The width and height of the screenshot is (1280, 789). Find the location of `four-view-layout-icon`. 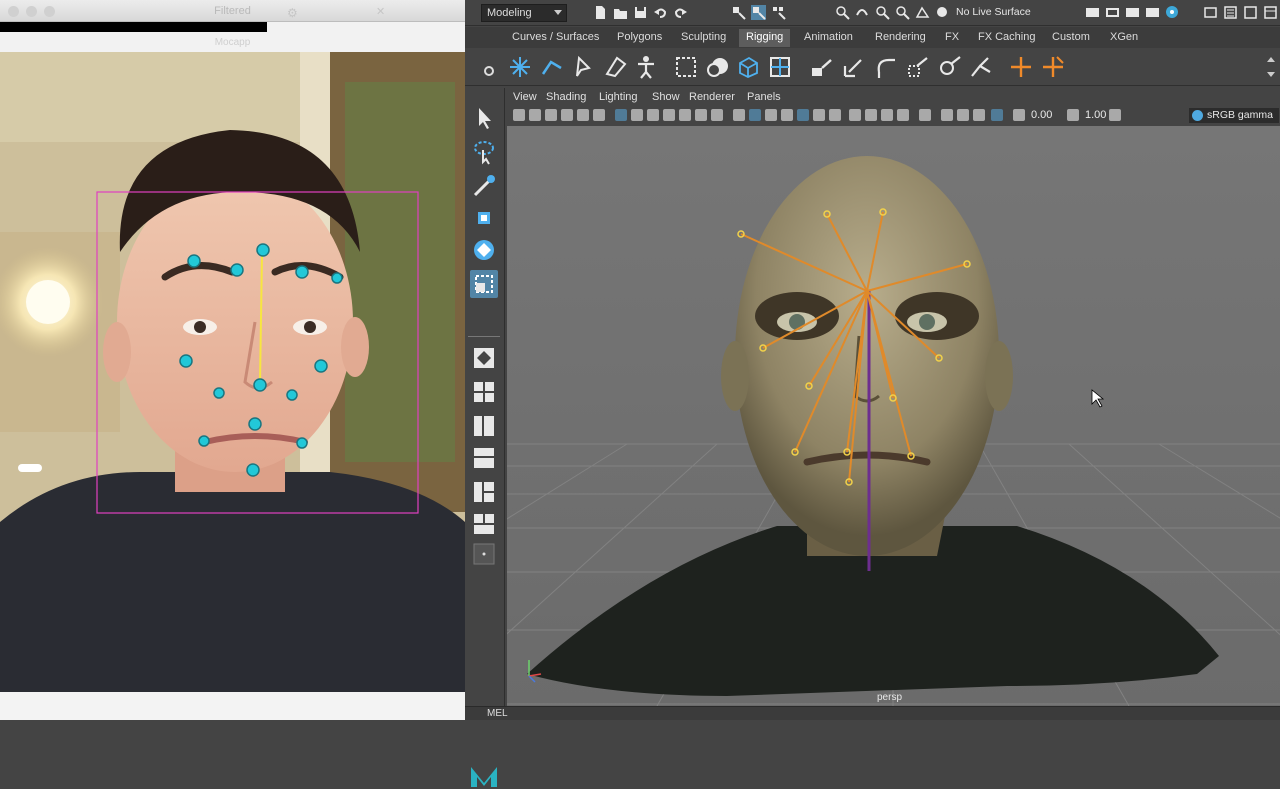

four-view-layout-icon is located at coordinates (484, 392).